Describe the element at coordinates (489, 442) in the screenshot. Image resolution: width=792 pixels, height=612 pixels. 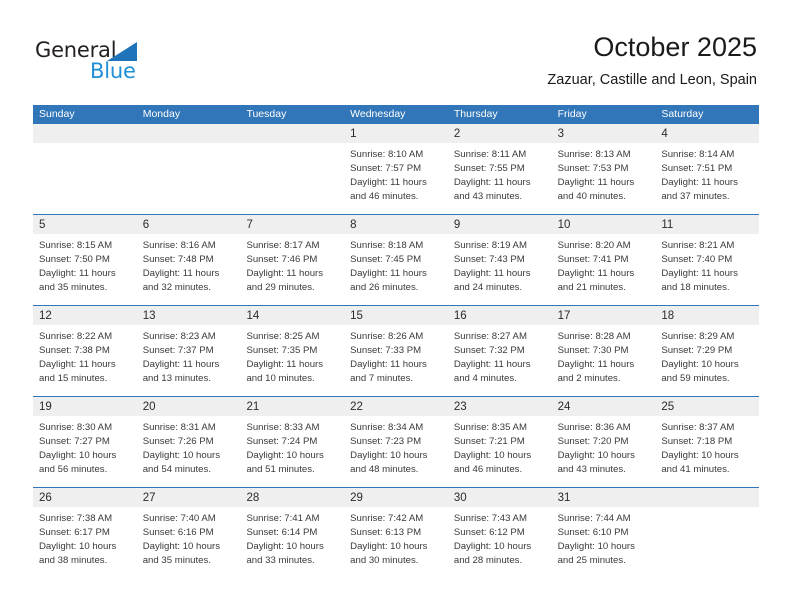
I see `sunset-text: Sunset: 7:21 PM` at that location.